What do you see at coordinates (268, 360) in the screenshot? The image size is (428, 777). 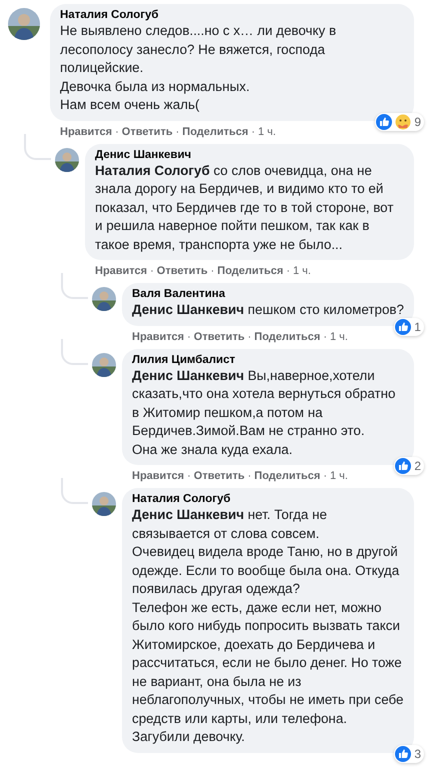 I see `author-name: Лилия Цимбалист` at bounding box center [268, 360].